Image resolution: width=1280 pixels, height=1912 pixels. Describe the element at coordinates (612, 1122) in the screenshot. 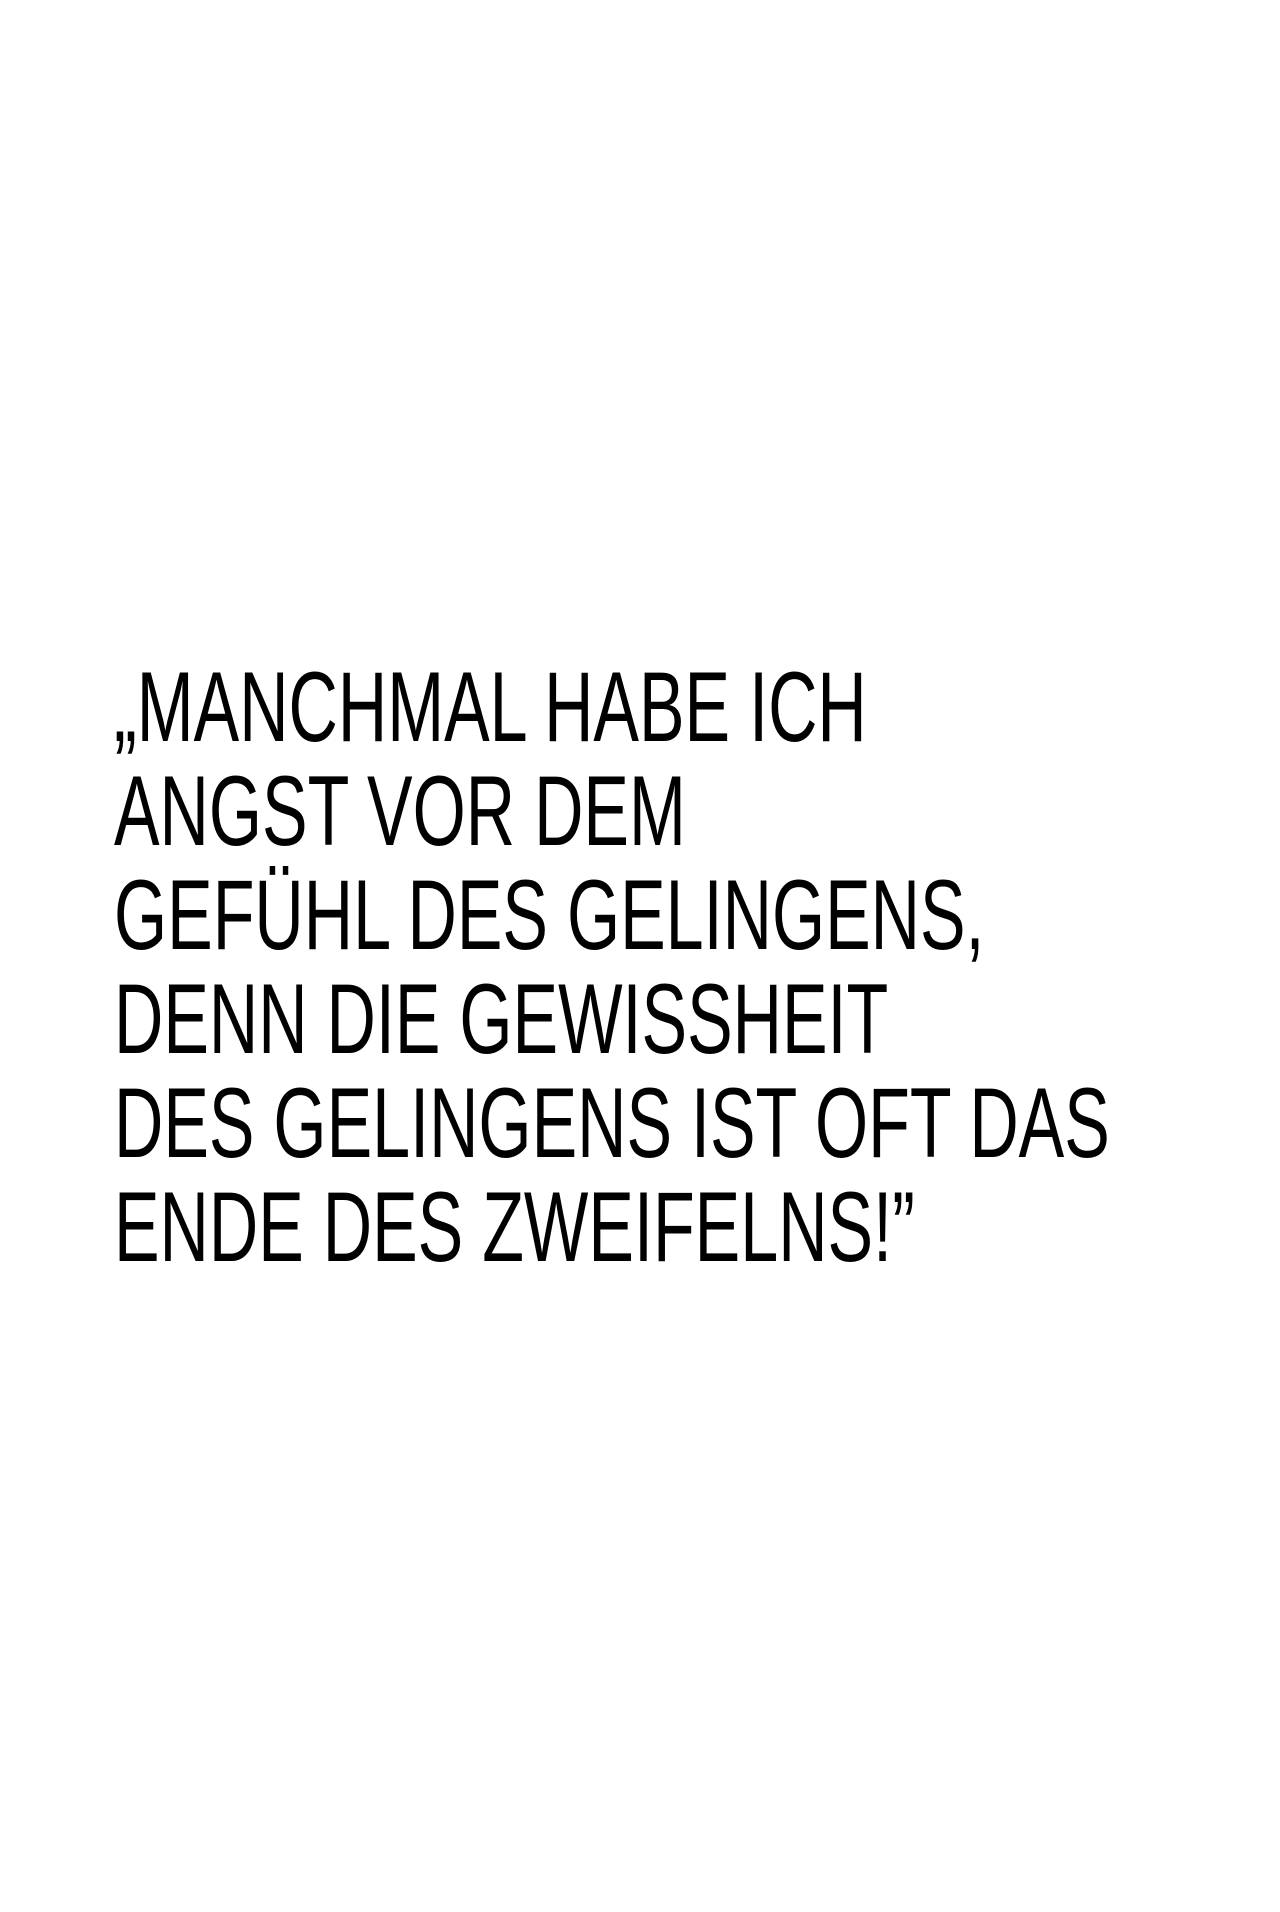

I see `quote-line: DES GELINGENS IST OFT DAS` at that location.